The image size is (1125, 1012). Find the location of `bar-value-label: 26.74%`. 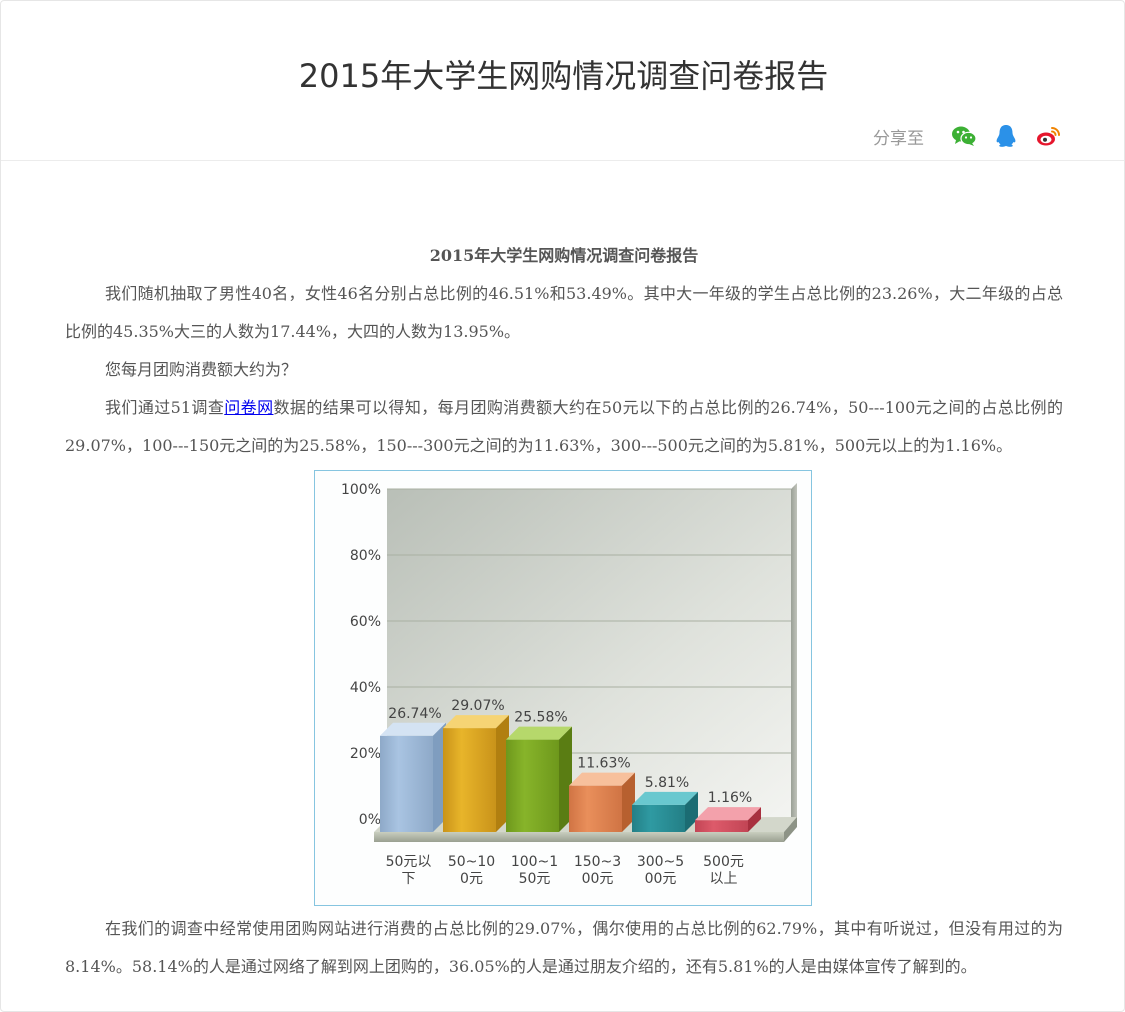

bar-value-label: 26.74% is located at coordinates (414, 714).